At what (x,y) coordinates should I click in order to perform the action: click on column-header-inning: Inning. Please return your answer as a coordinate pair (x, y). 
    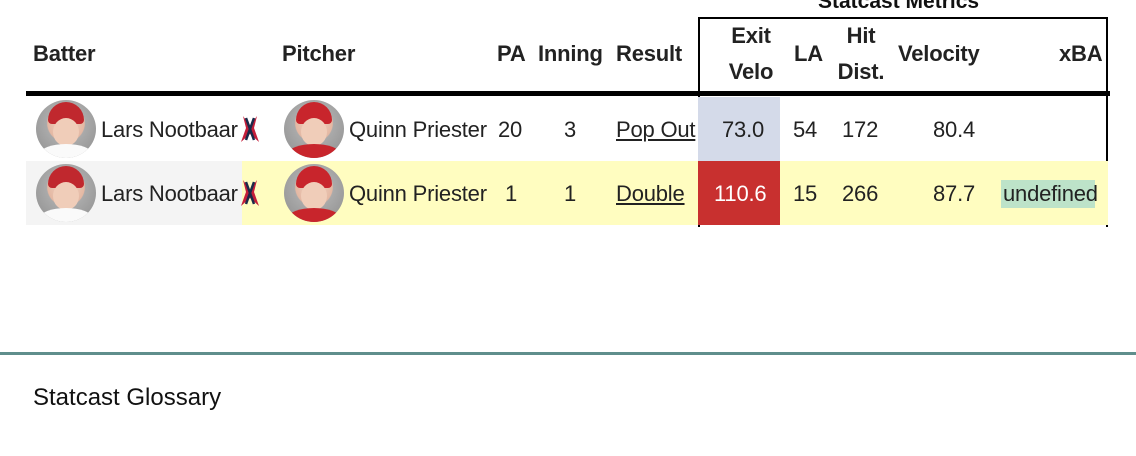
    Looking at the image, I should click on (570, 54).